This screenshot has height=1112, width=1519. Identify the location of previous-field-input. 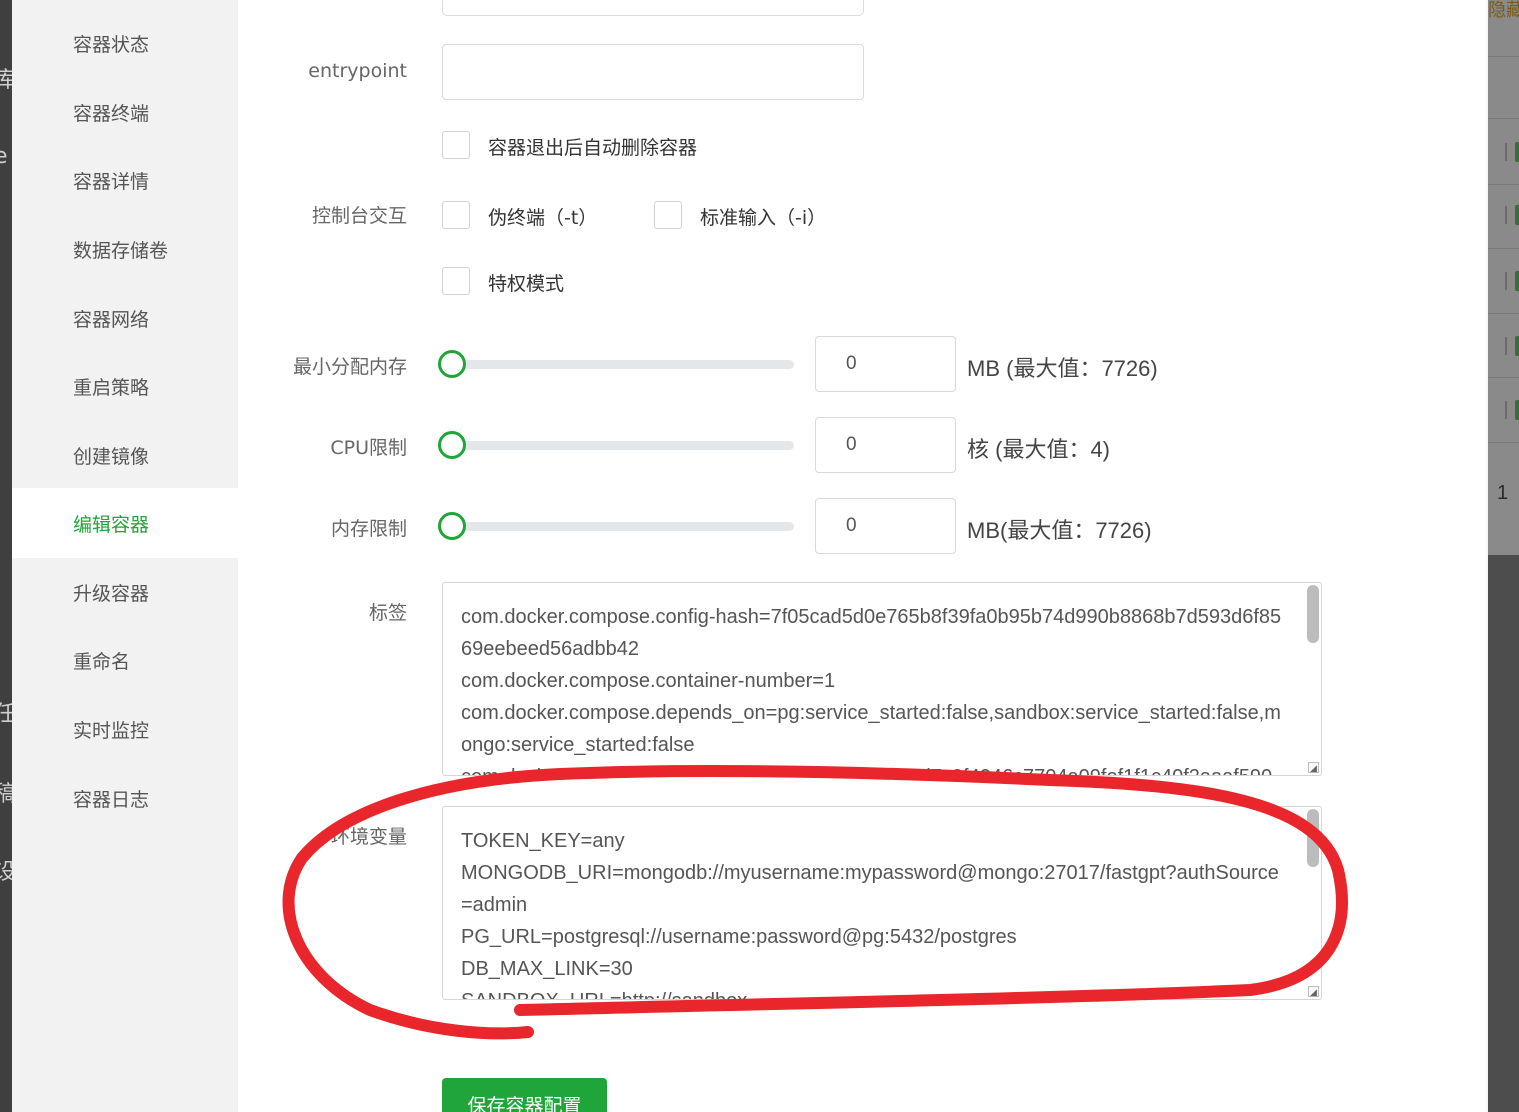
(653, 8).